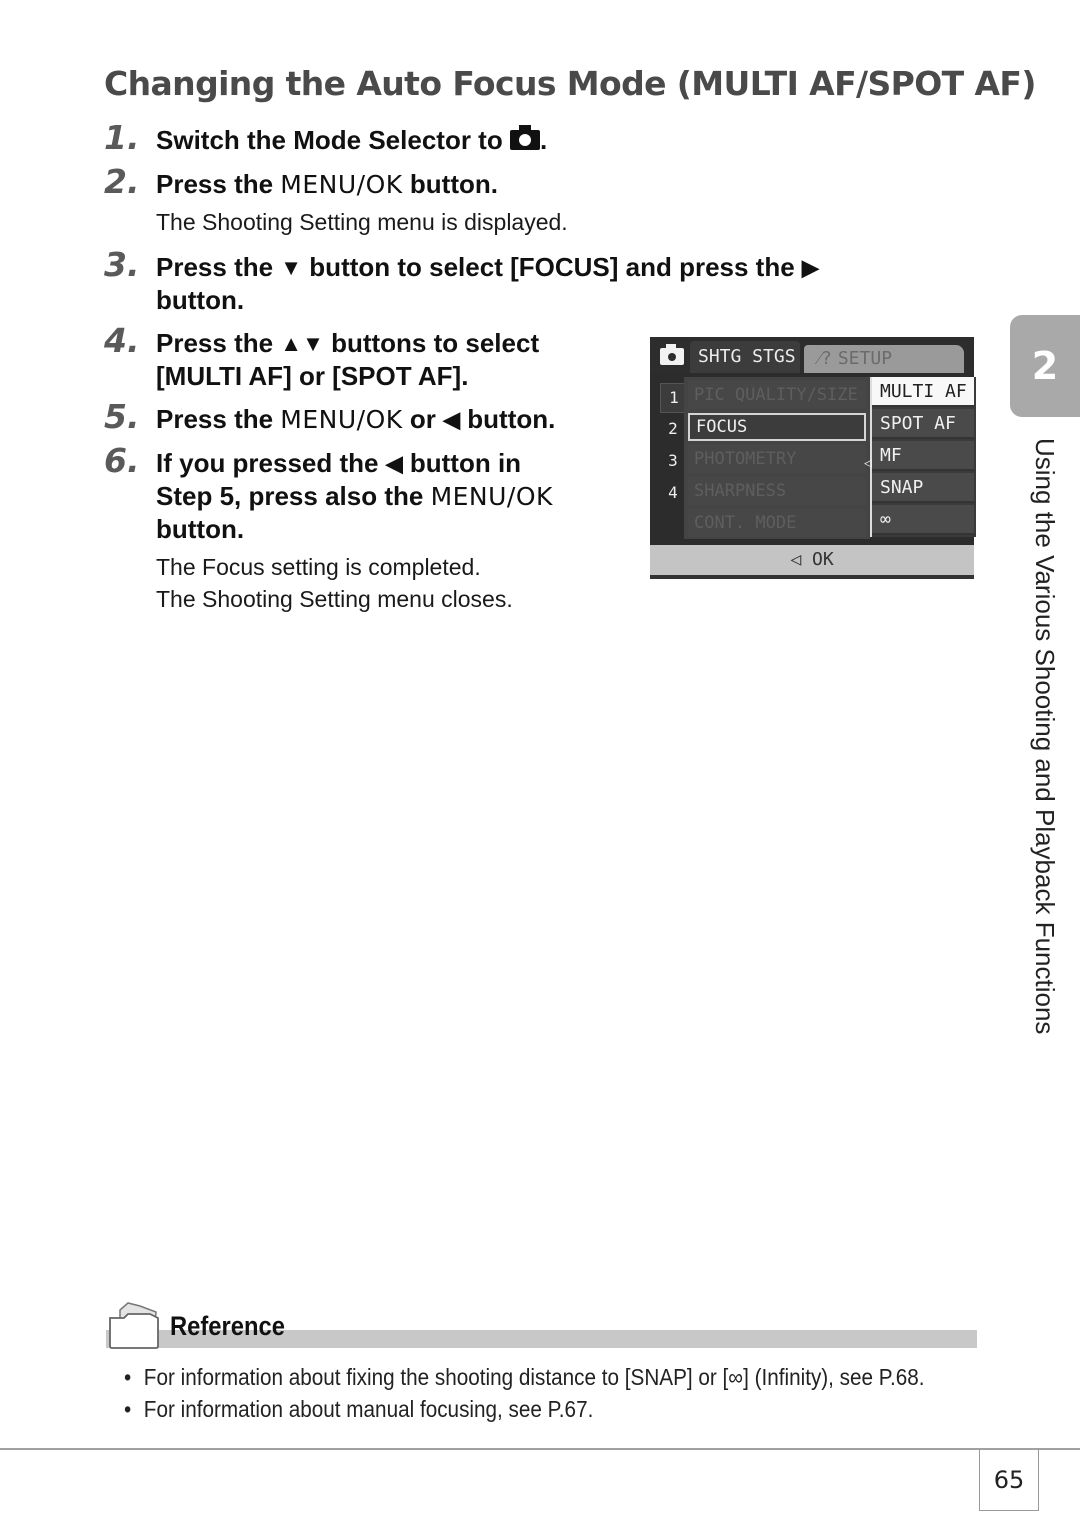  Describe the element at coordinates (318, 567) in the screenshot. I see `step-6-note: The Focus setting is completed.` at that location.